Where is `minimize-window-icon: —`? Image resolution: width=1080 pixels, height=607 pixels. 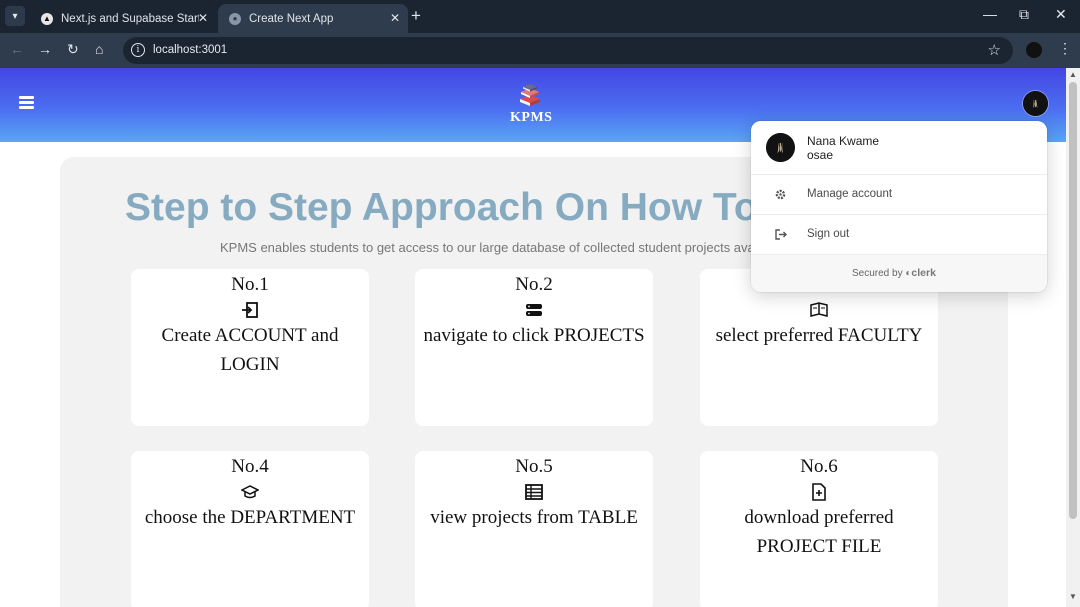
minimize-window-icon: — is located at coordinates (990, 14).